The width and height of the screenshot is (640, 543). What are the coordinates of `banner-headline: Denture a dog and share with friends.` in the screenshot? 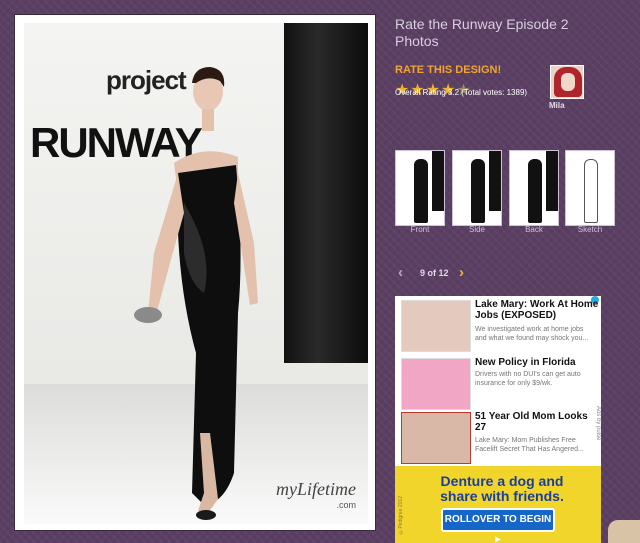 It's located at (502, 488).